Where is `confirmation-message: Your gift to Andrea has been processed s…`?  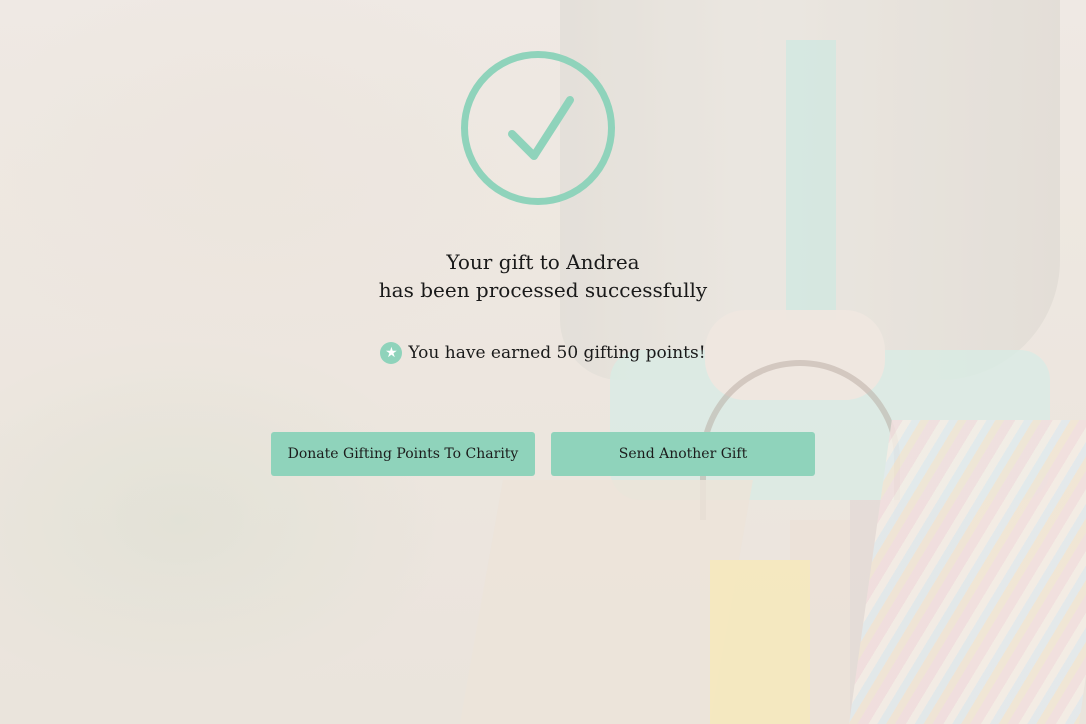
confirmation-message: Your gift to Andrea has been processed s… is located at coordinates (543, 276).